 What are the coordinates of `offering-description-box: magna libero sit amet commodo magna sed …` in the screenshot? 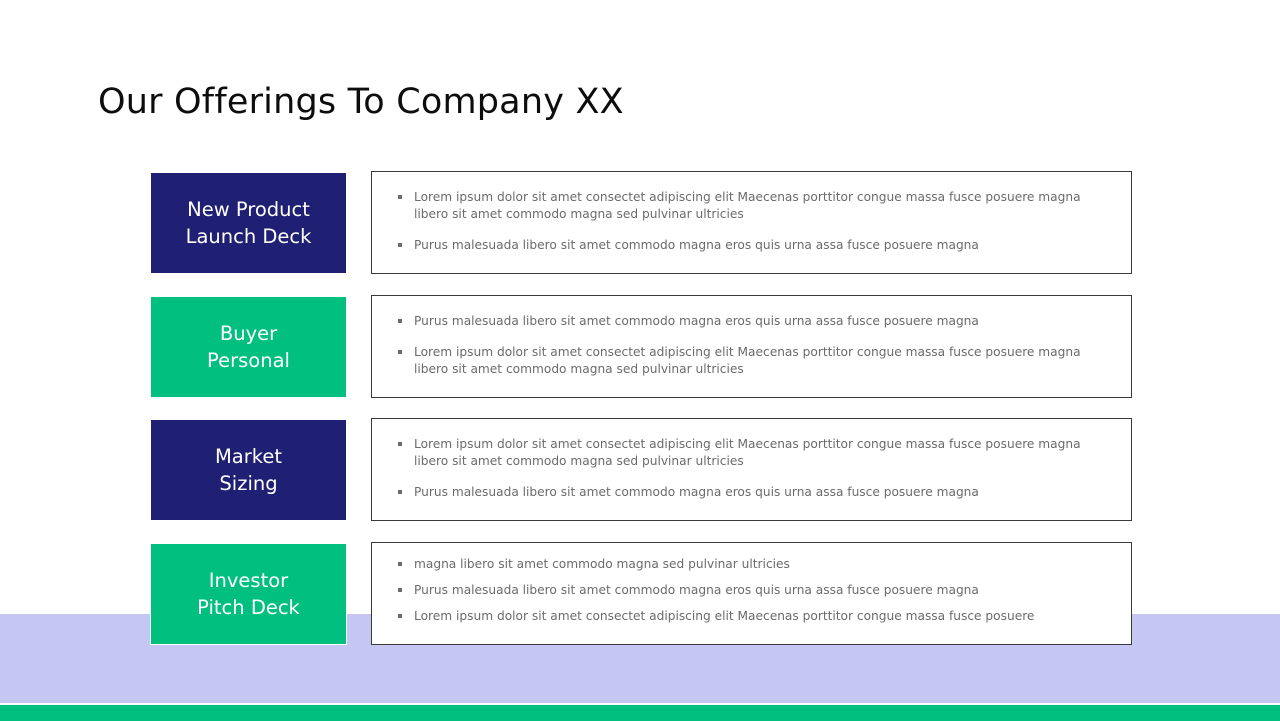 It's located at (751, 593).